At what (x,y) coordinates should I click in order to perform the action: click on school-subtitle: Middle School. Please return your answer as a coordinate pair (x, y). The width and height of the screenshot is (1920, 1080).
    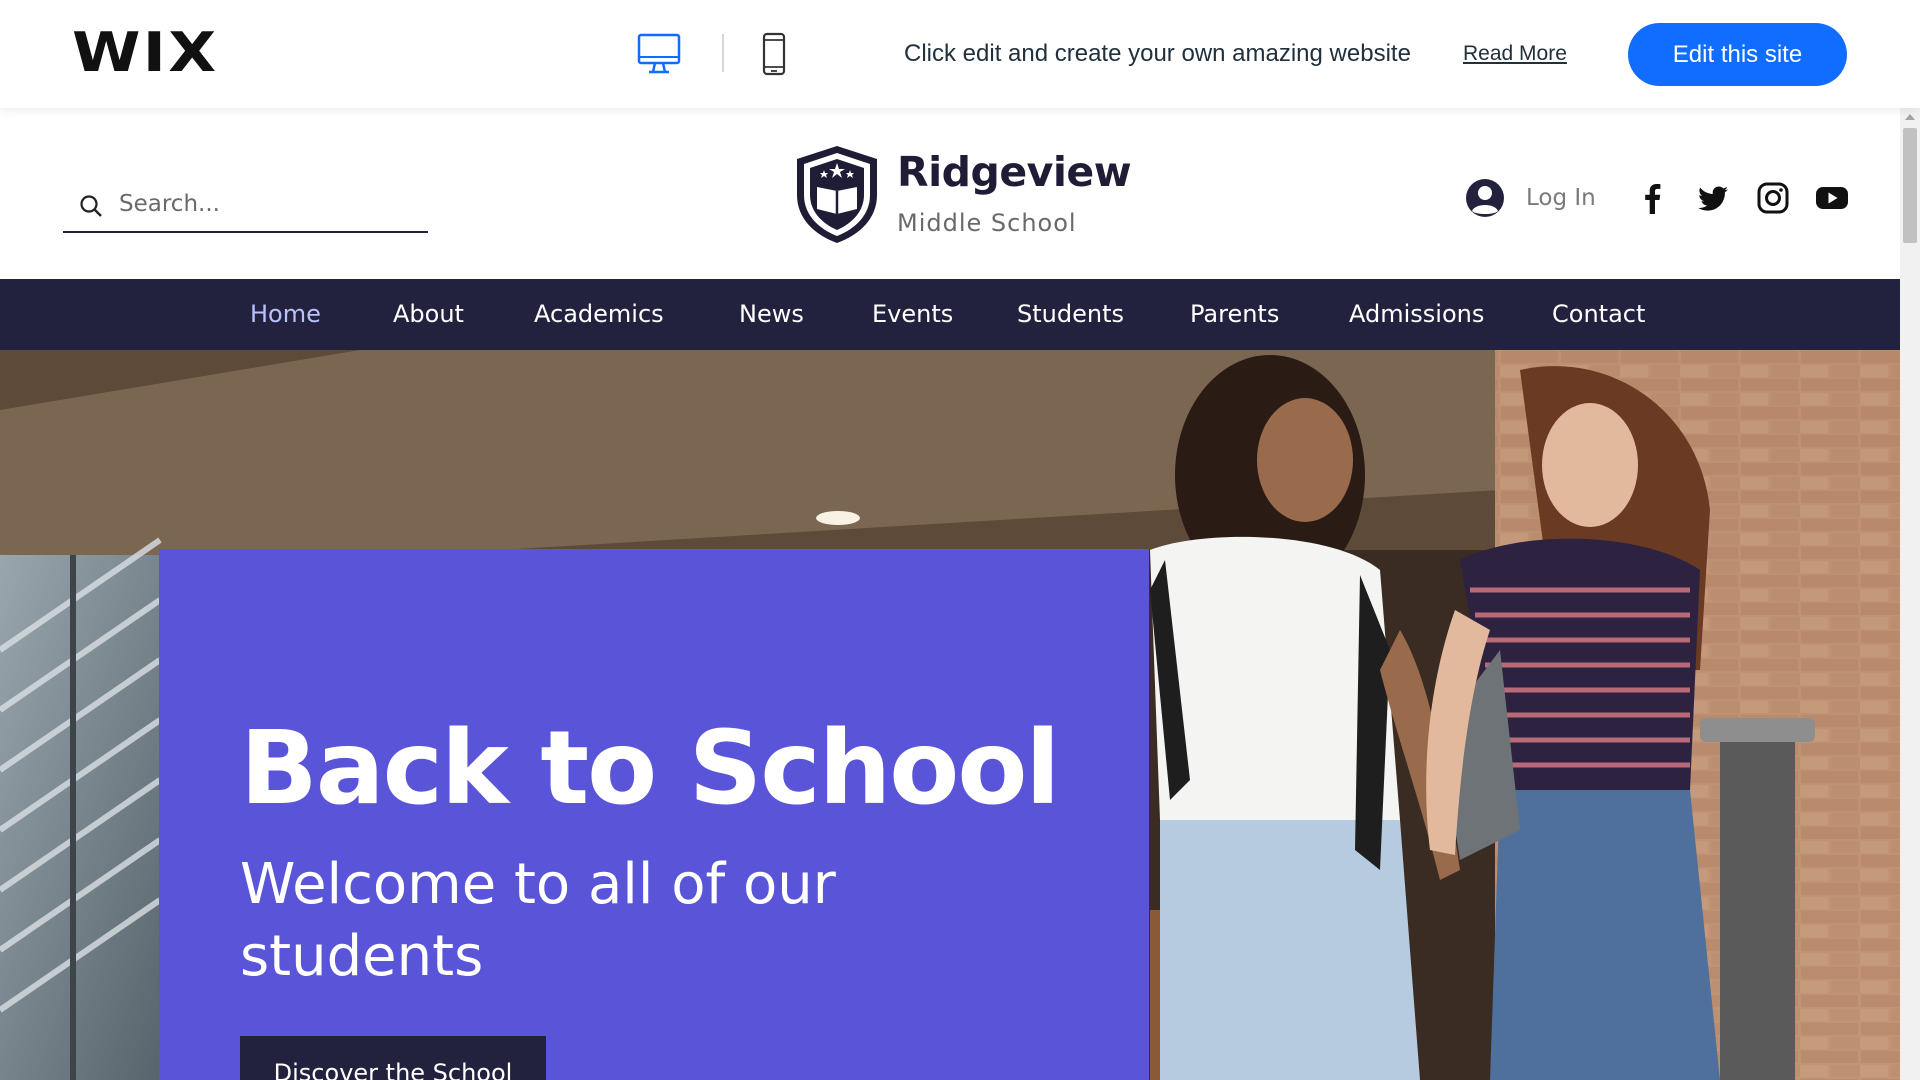
    Looking at the image, I should click on (987, 223).